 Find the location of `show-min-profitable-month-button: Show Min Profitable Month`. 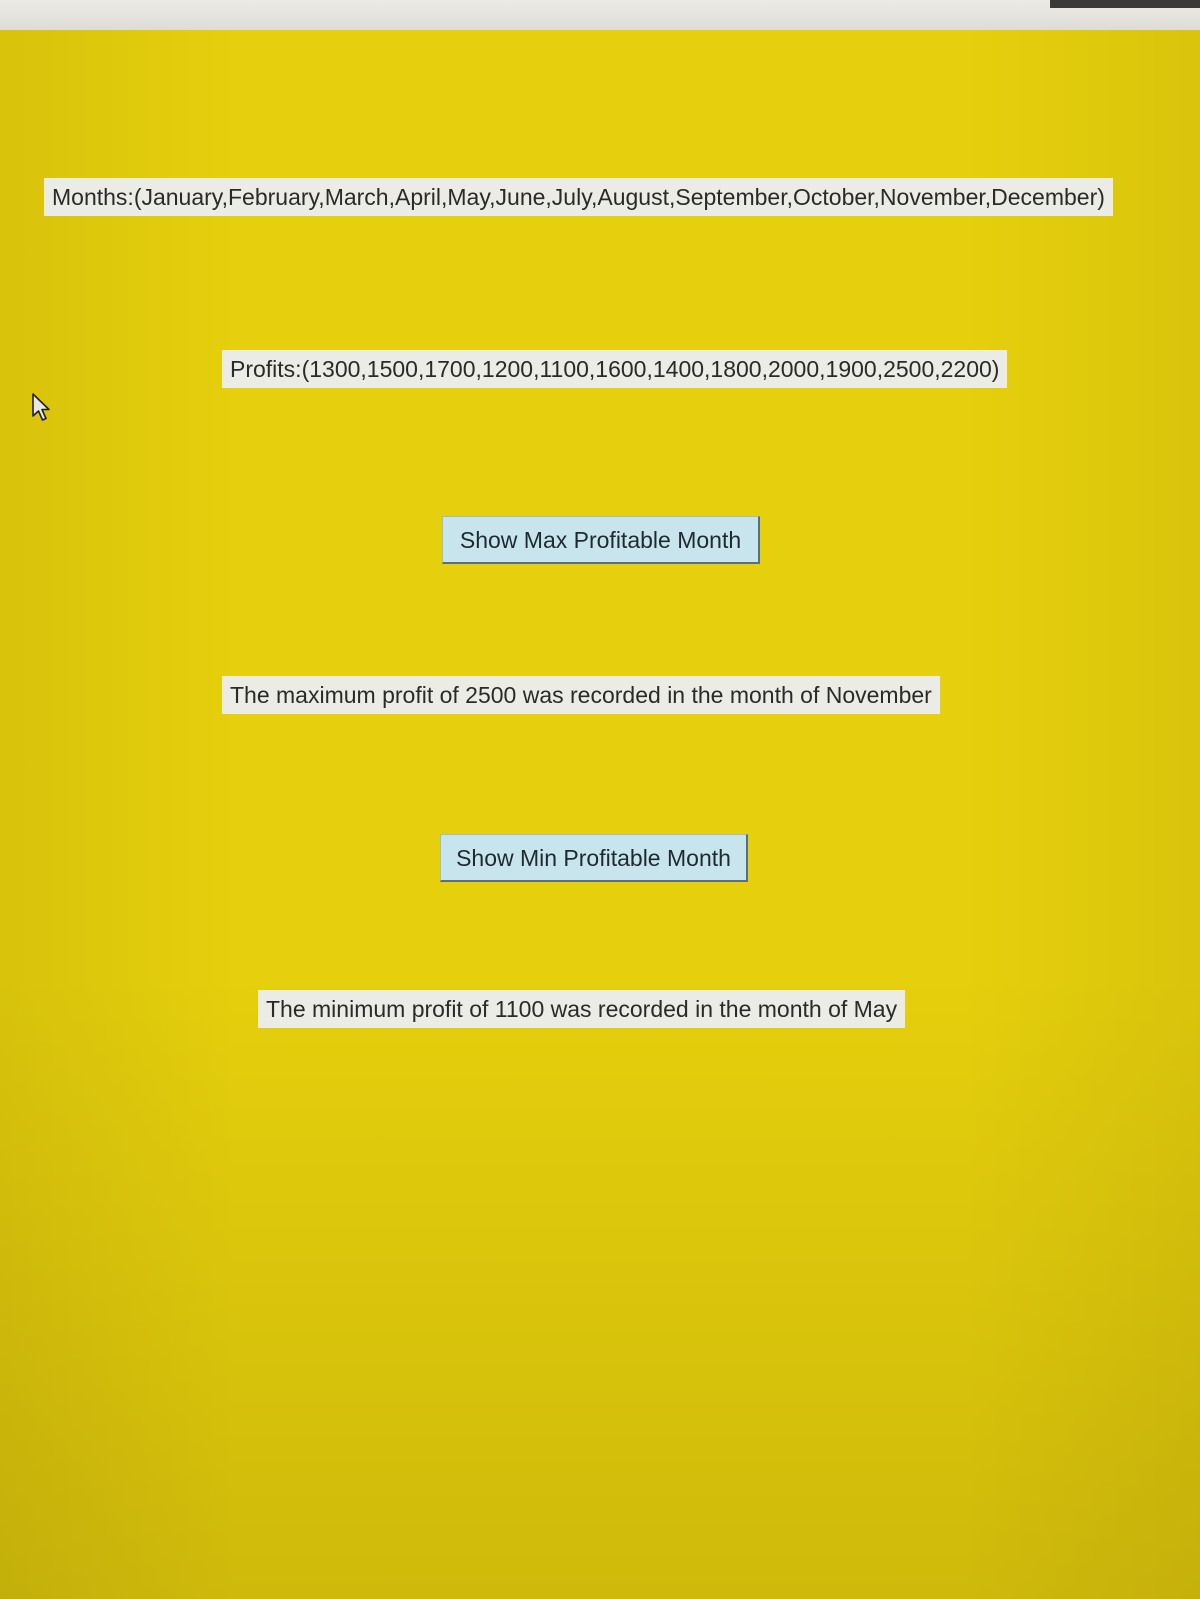

show-min-profitable-month-button: Show Min Profitable Month is located at coordinates (594, 858).